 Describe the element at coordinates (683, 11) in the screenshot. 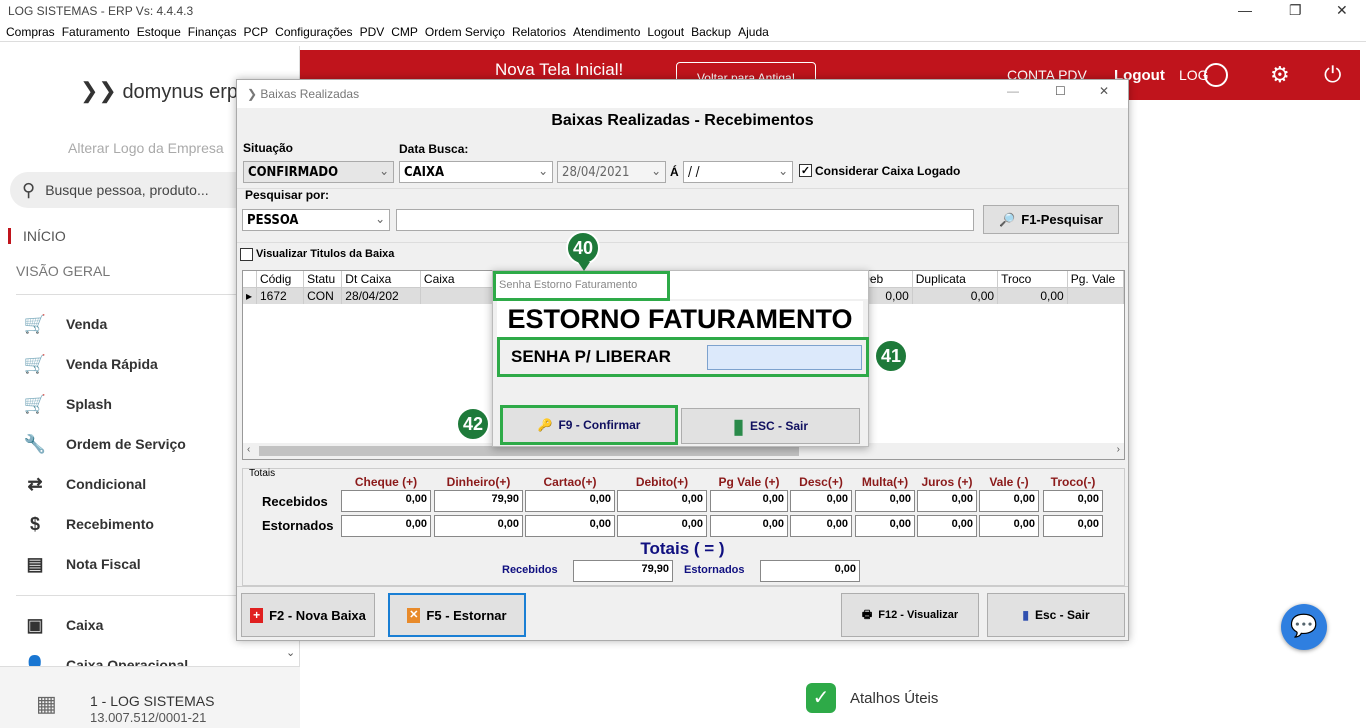

I see `title-bar: LOG SISTEMAS - ERP Vs: 4.4.4.3` at that location.